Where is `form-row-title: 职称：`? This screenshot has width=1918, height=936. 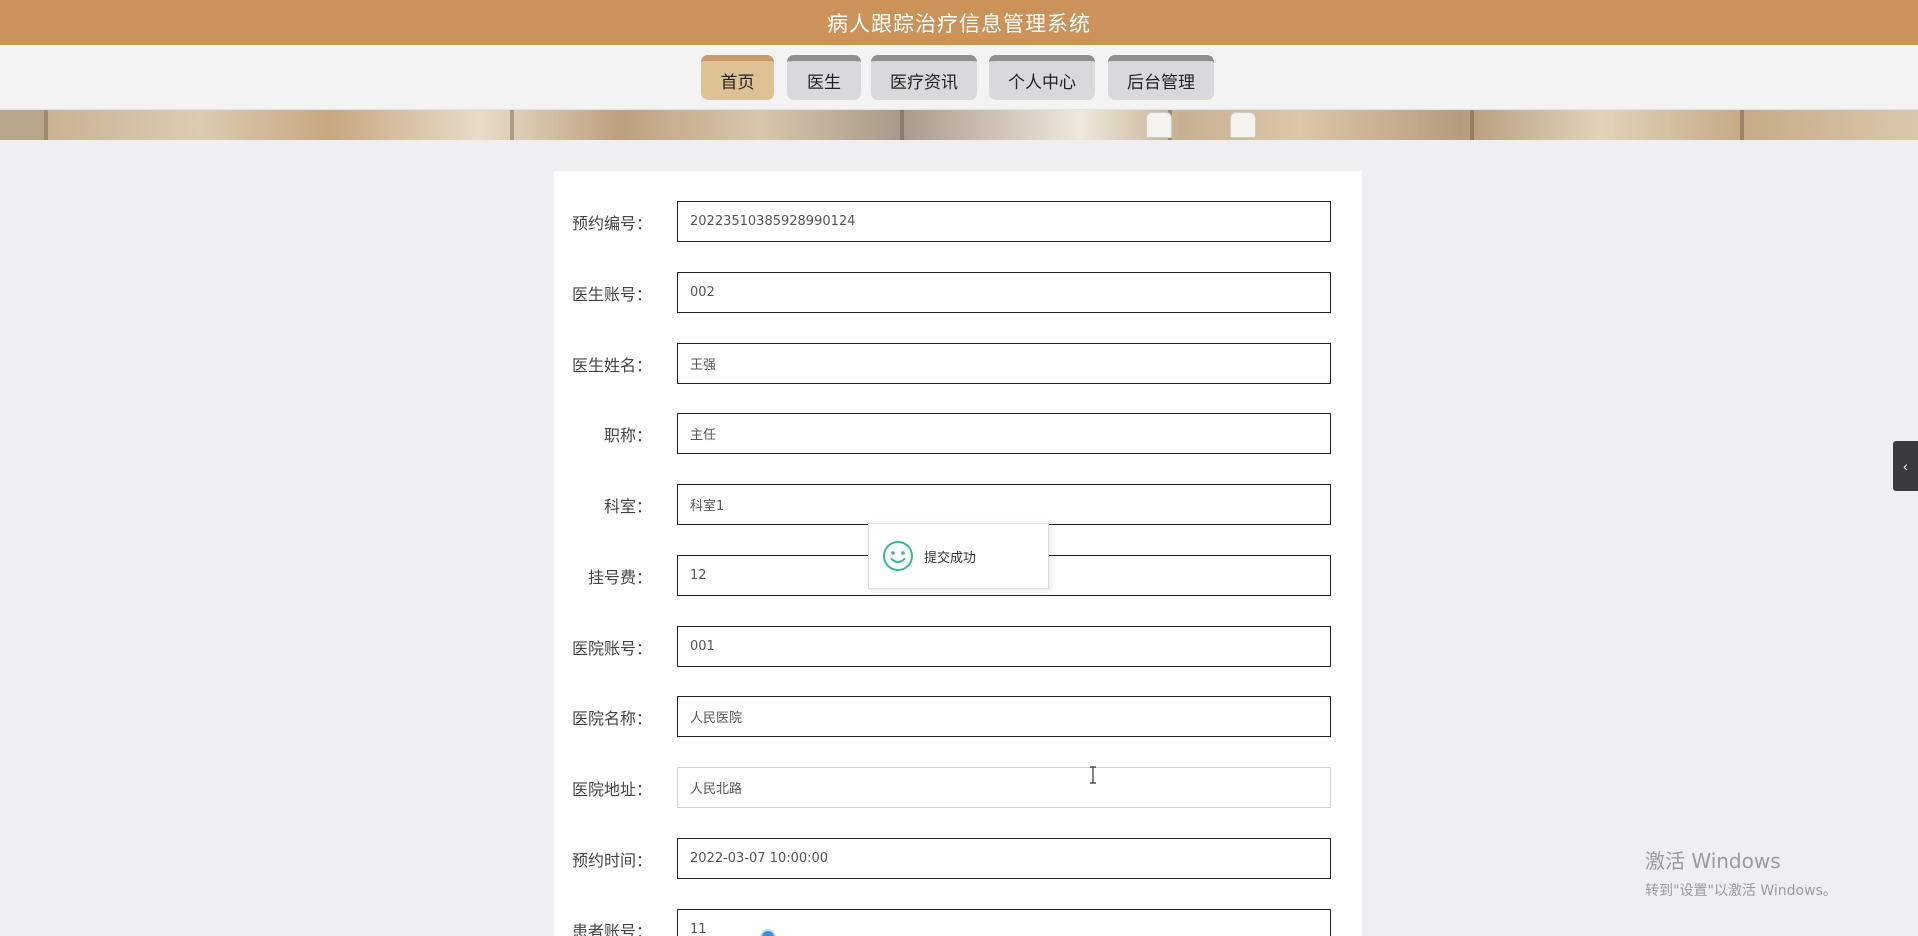
form-row-title: 职称： is located at coordinates (958, 433).